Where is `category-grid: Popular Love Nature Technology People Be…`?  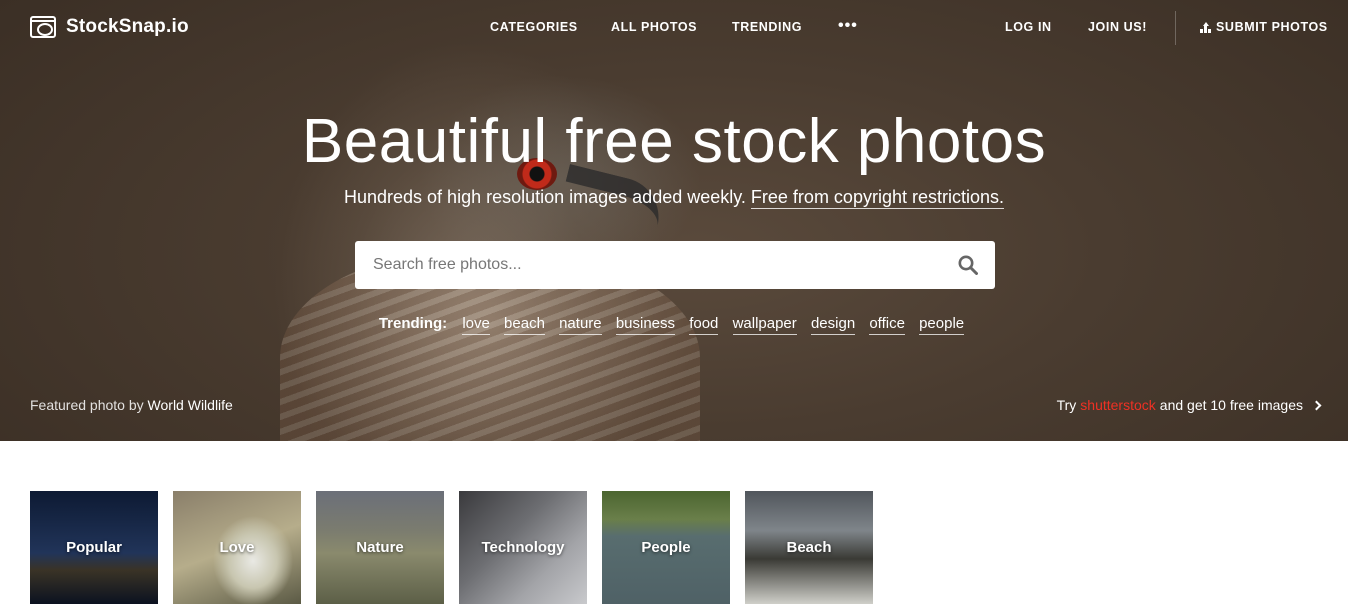 category-grid: Popular Love Nature Technology People Be… is located at coordinates (451, 547).